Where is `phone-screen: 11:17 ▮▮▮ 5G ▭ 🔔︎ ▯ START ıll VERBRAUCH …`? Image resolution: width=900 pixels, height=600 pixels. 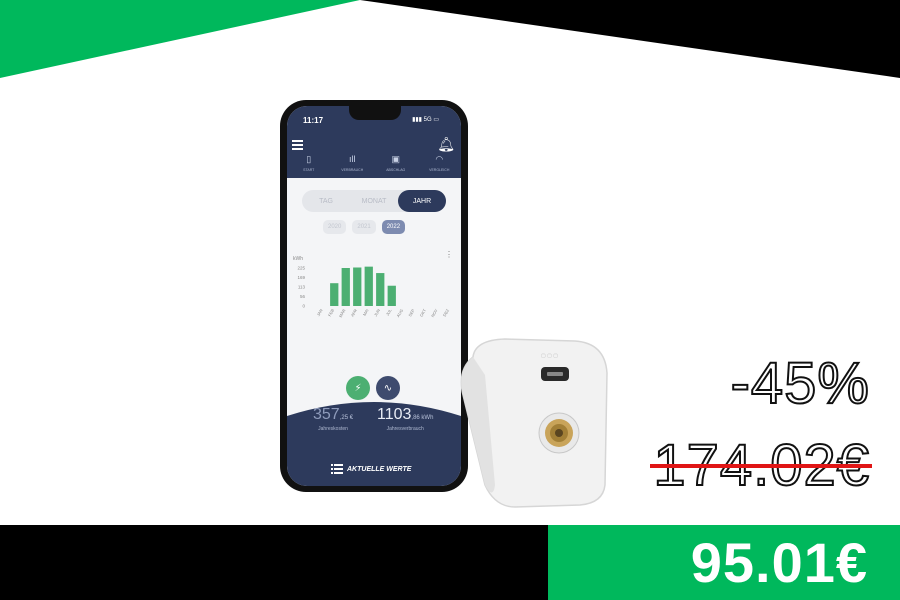
phone-screen: 11:17 ▮▮▮ 5G ▭ 🔔︎ ▯ START ıll VERBRAUCH … is located at coordinates (374, 296).